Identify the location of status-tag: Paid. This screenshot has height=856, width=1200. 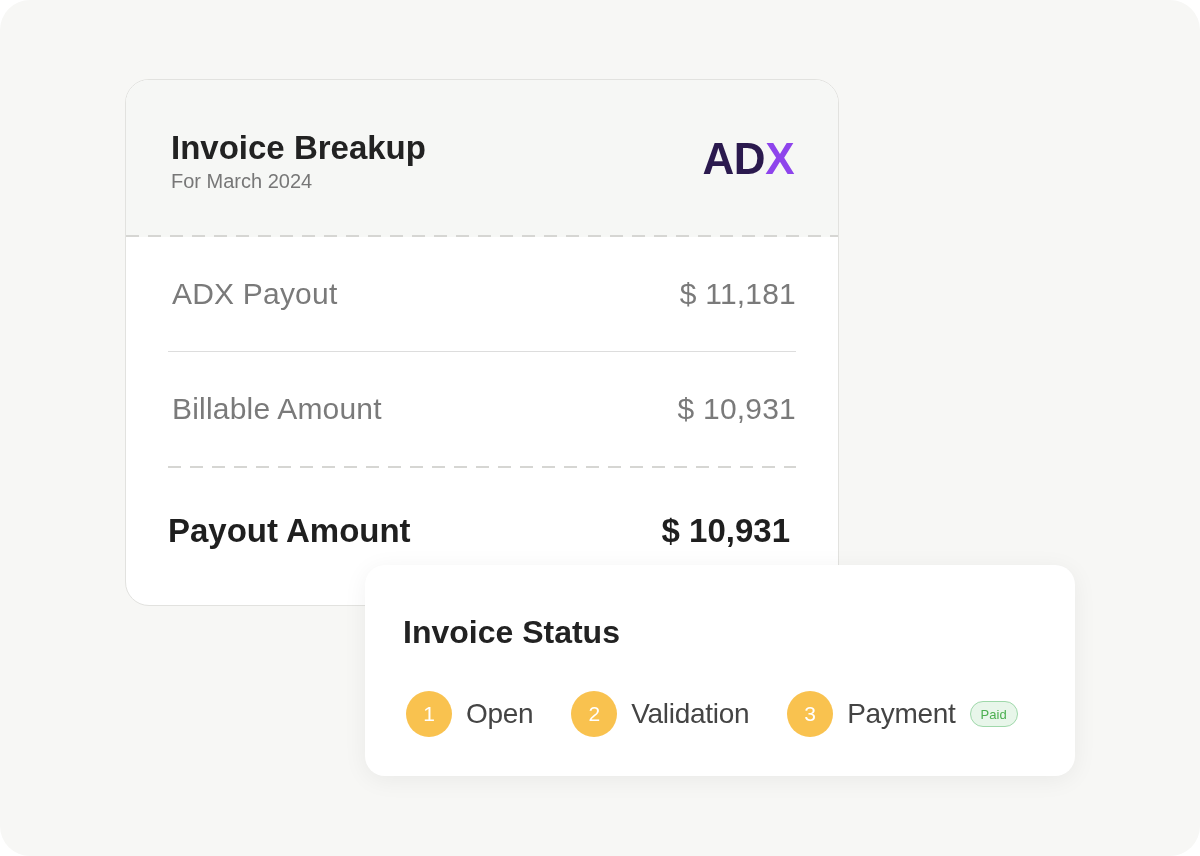
(993, 714).